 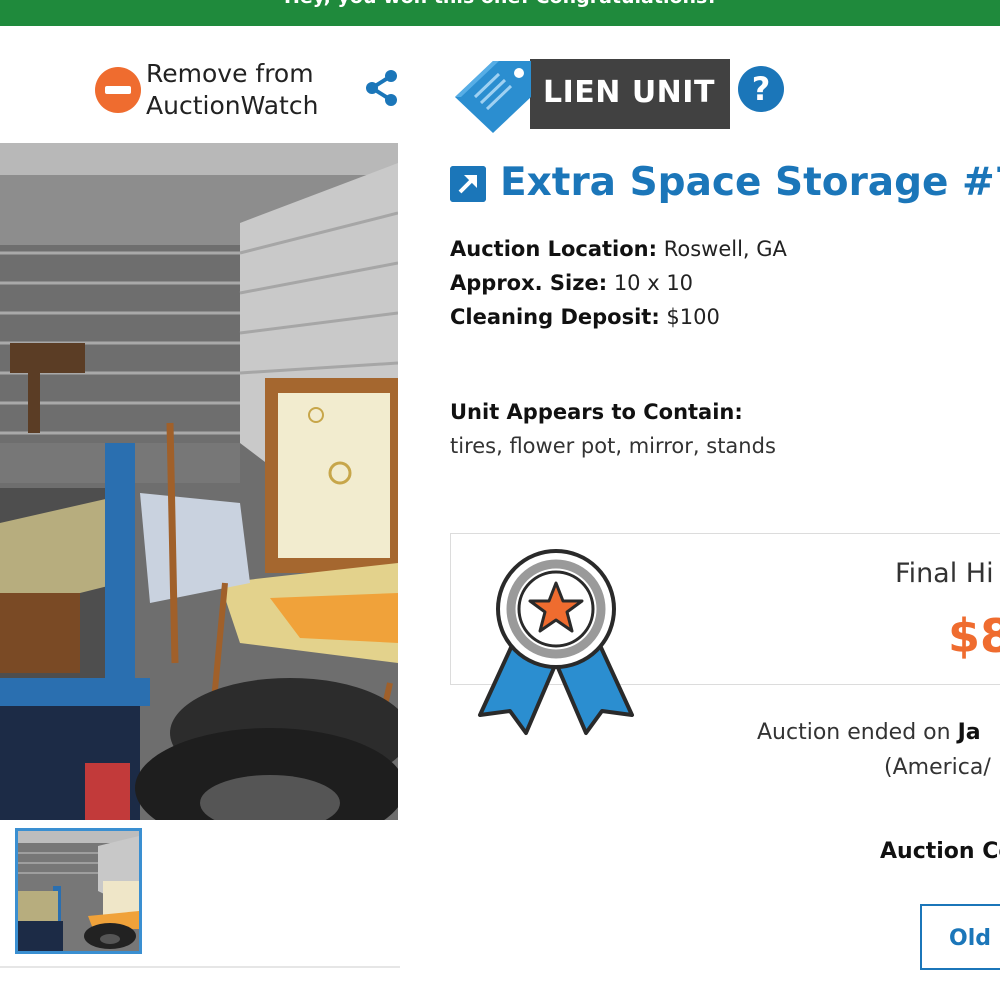 I want to click on location-label: Auction Location:, so click(x=554, y=249).